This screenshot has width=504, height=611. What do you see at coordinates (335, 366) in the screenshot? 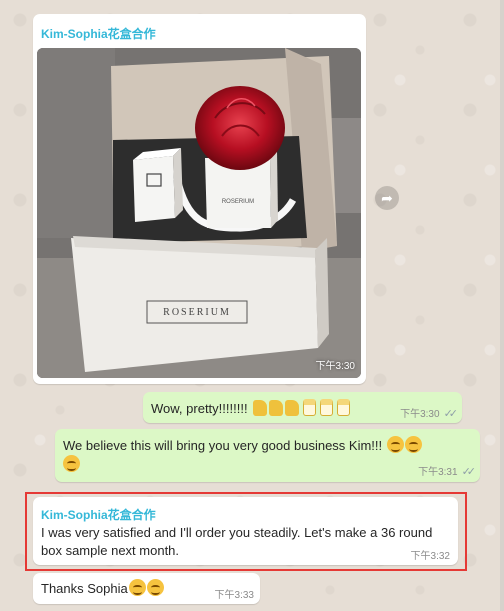
I see `photo-timestamp: 下午3:30` at bounding box center [335, 366].